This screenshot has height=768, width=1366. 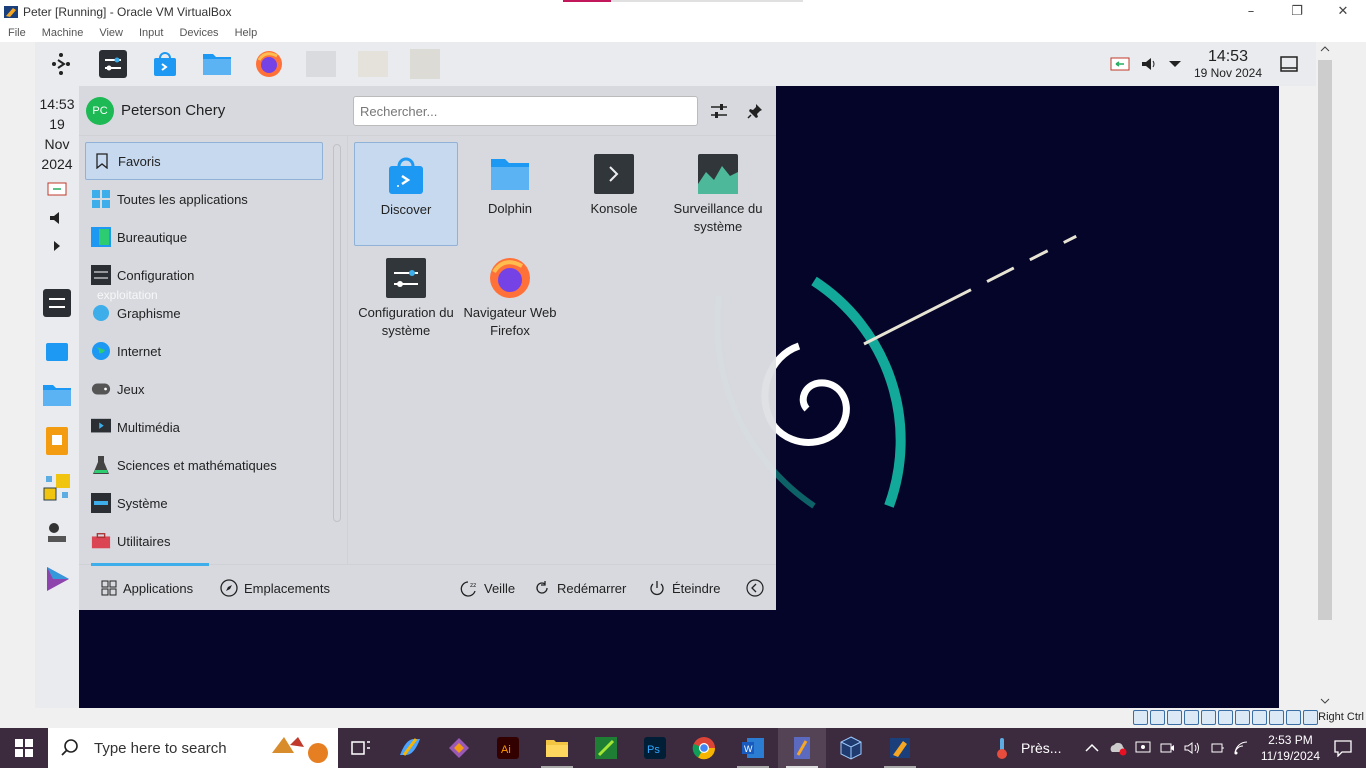 What do you see at coordinates (57, 303) in the screenshot?
I see `left-app-settings` at bounding box center [57, 303].